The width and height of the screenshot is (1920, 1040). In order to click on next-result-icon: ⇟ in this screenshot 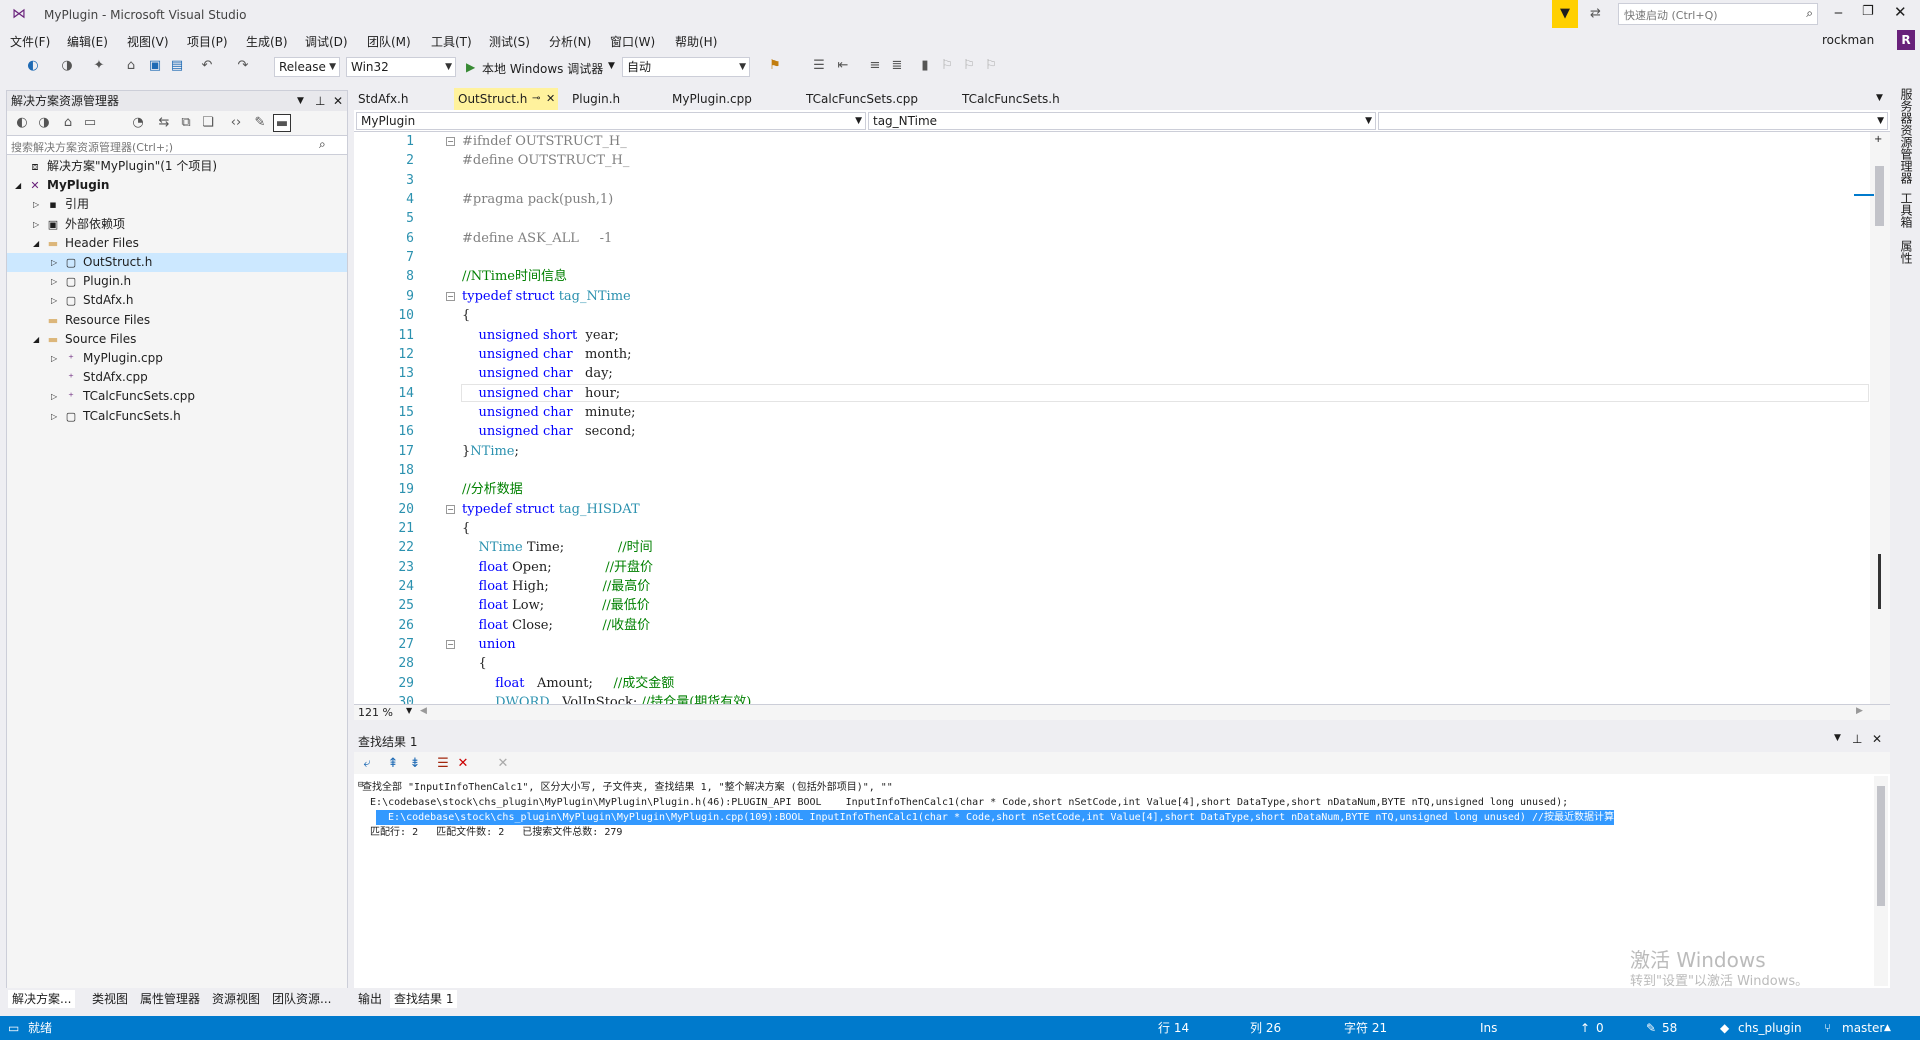, I will do `click(415, 764)`.